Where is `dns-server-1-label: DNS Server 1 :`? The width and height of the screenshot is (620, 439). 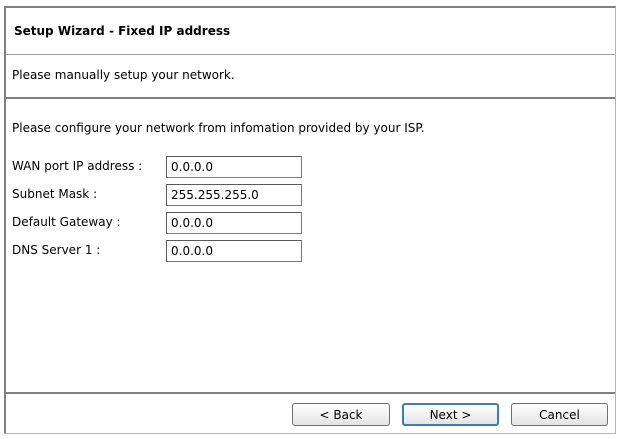
dns-server-1-label: DNS Server 1 : is located at coordinates (56, 250).